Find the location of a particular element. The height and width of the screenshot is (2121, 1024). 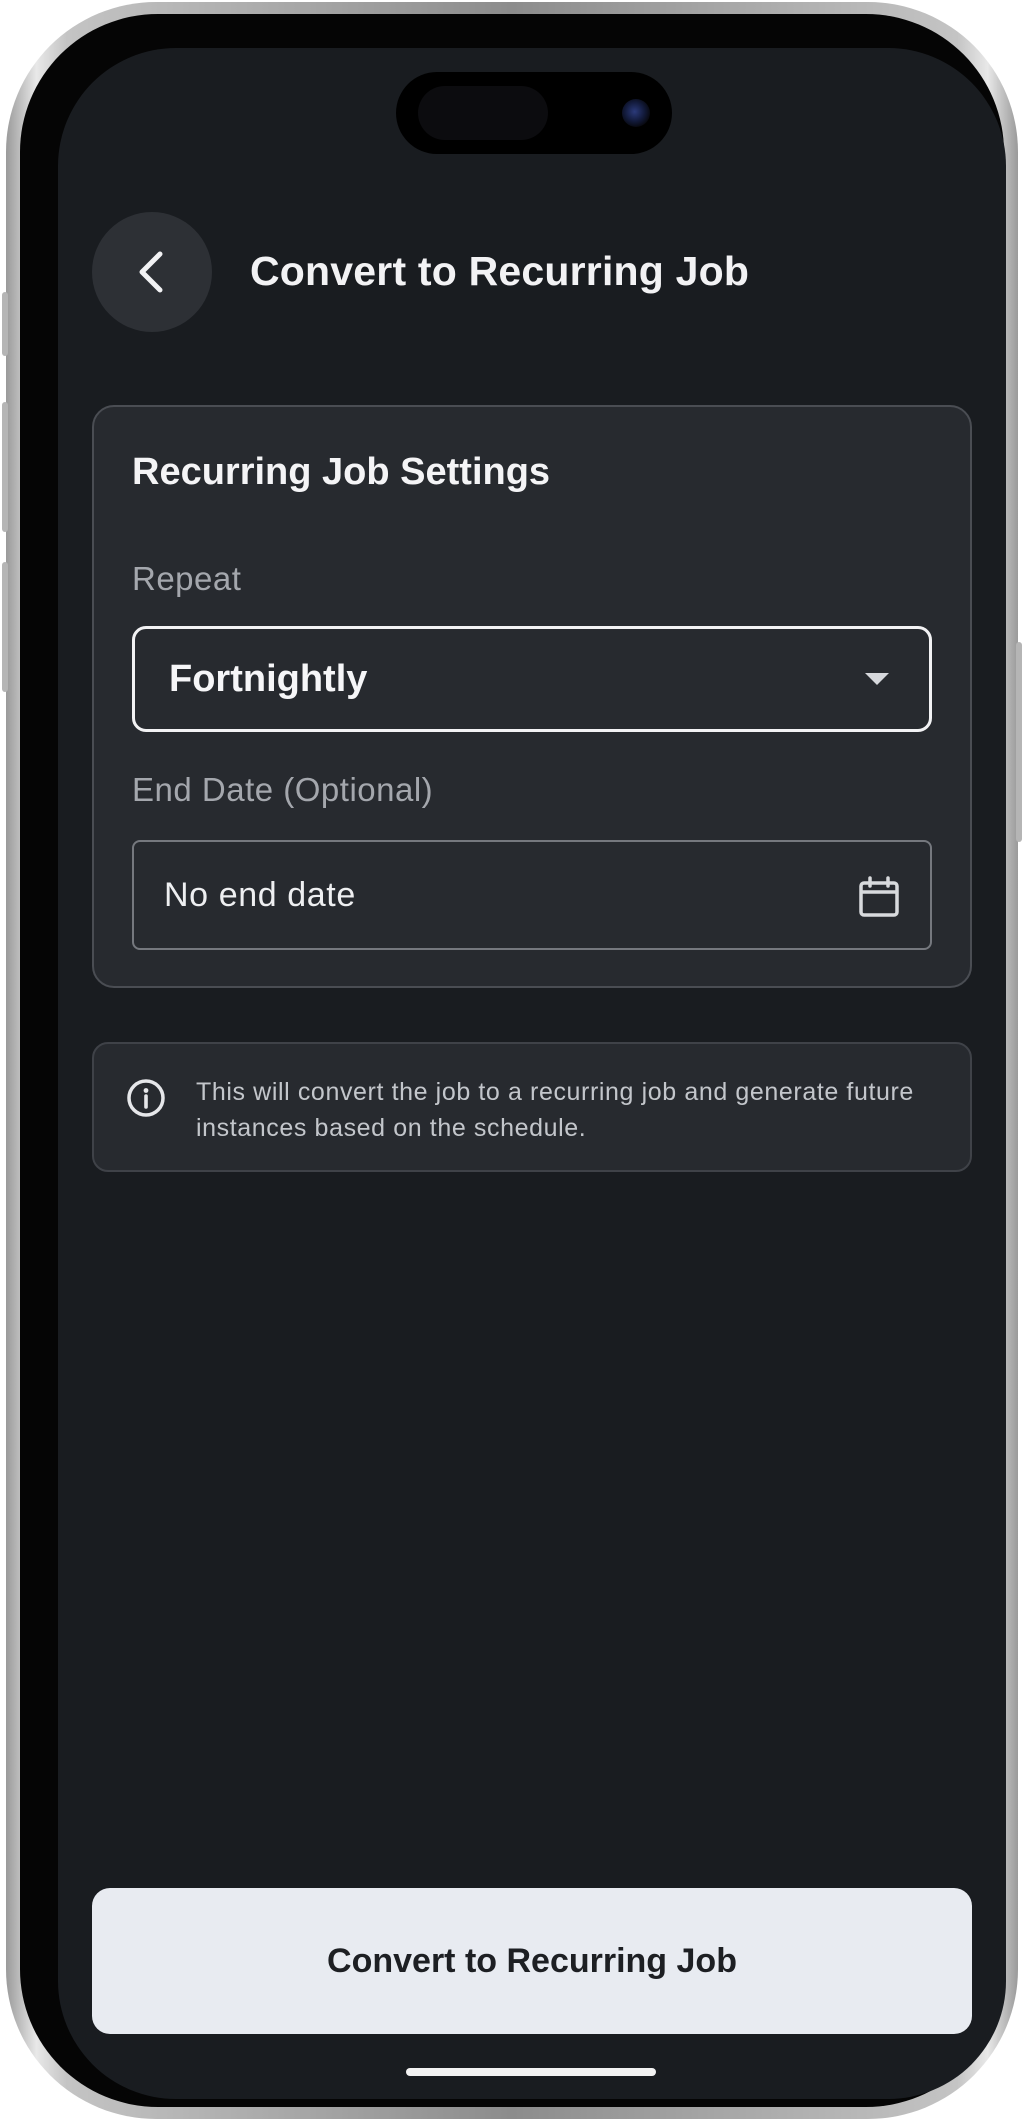

calendar-icon is located at coordinates (879, 897).